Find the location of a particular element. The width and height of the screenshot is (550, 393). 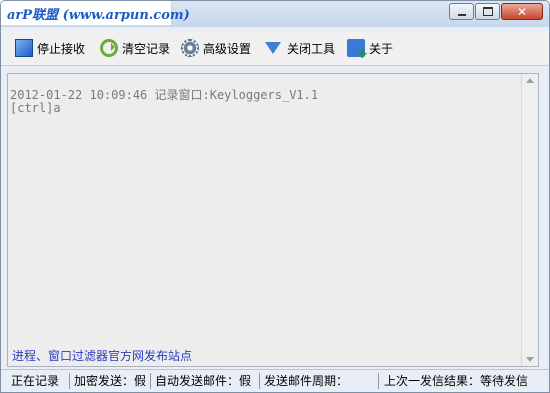

brand-title: arP联盟 (www.arpun.com) is located at coordinates (98, 15).